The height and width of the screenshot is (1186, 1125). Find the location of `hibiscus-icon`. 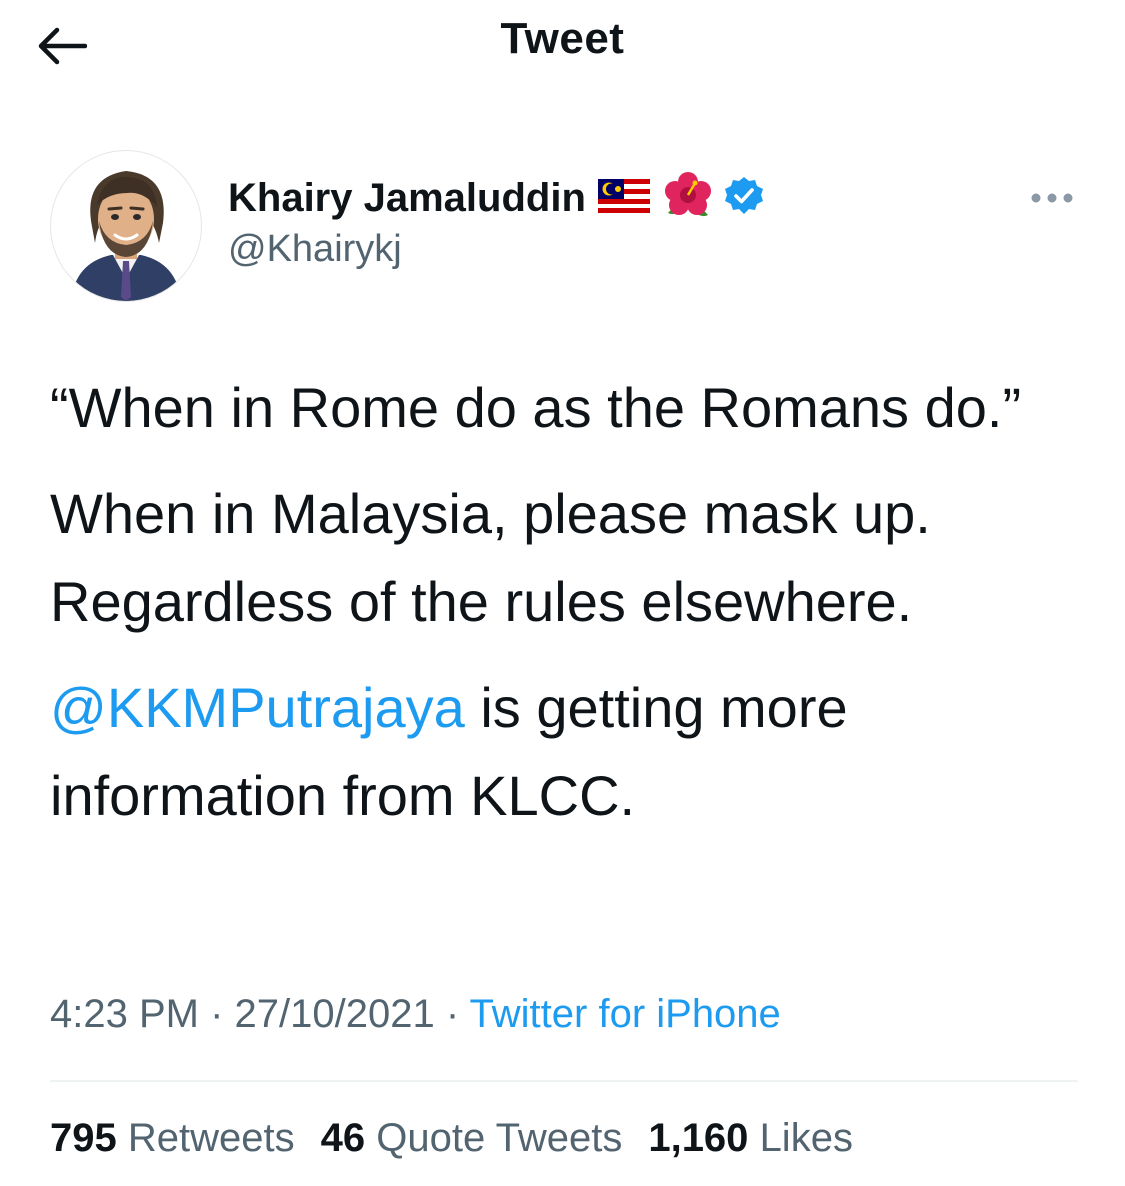

hibiscus-icon is located at coordinates (688, 198).